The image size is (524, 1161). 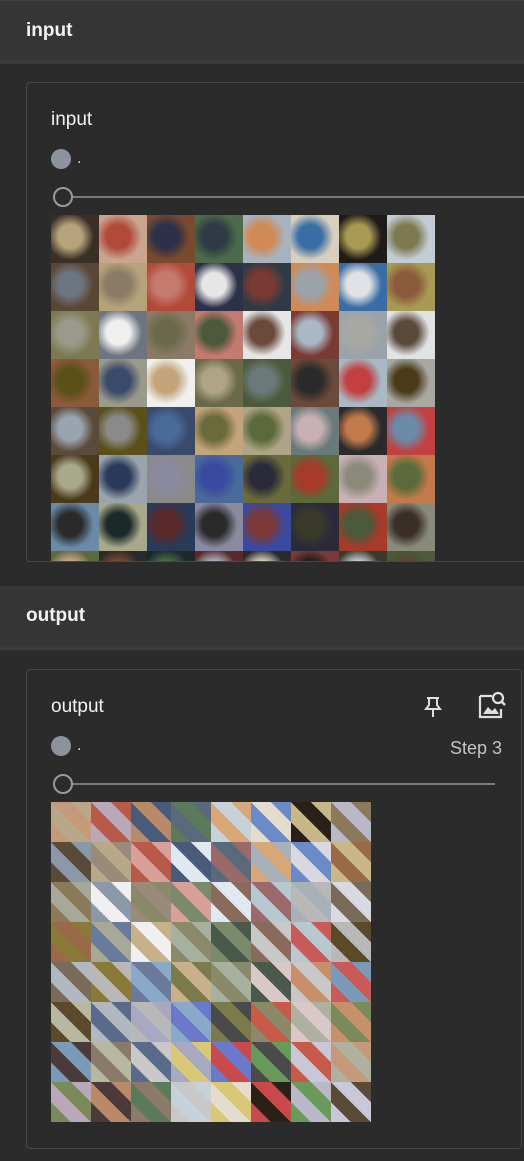 I want to click on card-title-output: output, so click(x=77, y=706).